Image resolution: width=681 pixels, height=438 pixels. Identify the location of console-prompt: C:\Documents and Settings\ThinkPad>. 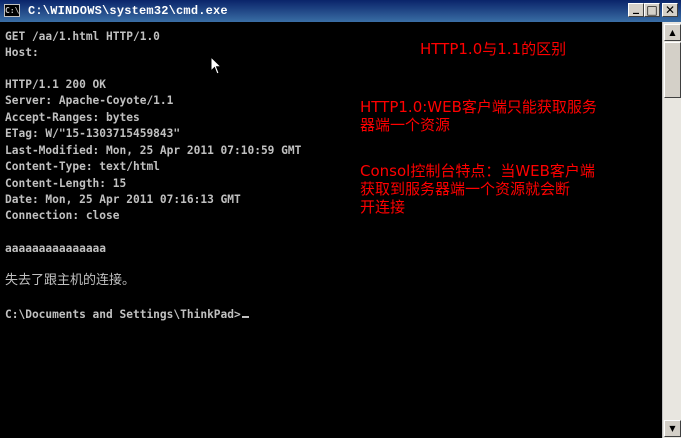
(127, 315).